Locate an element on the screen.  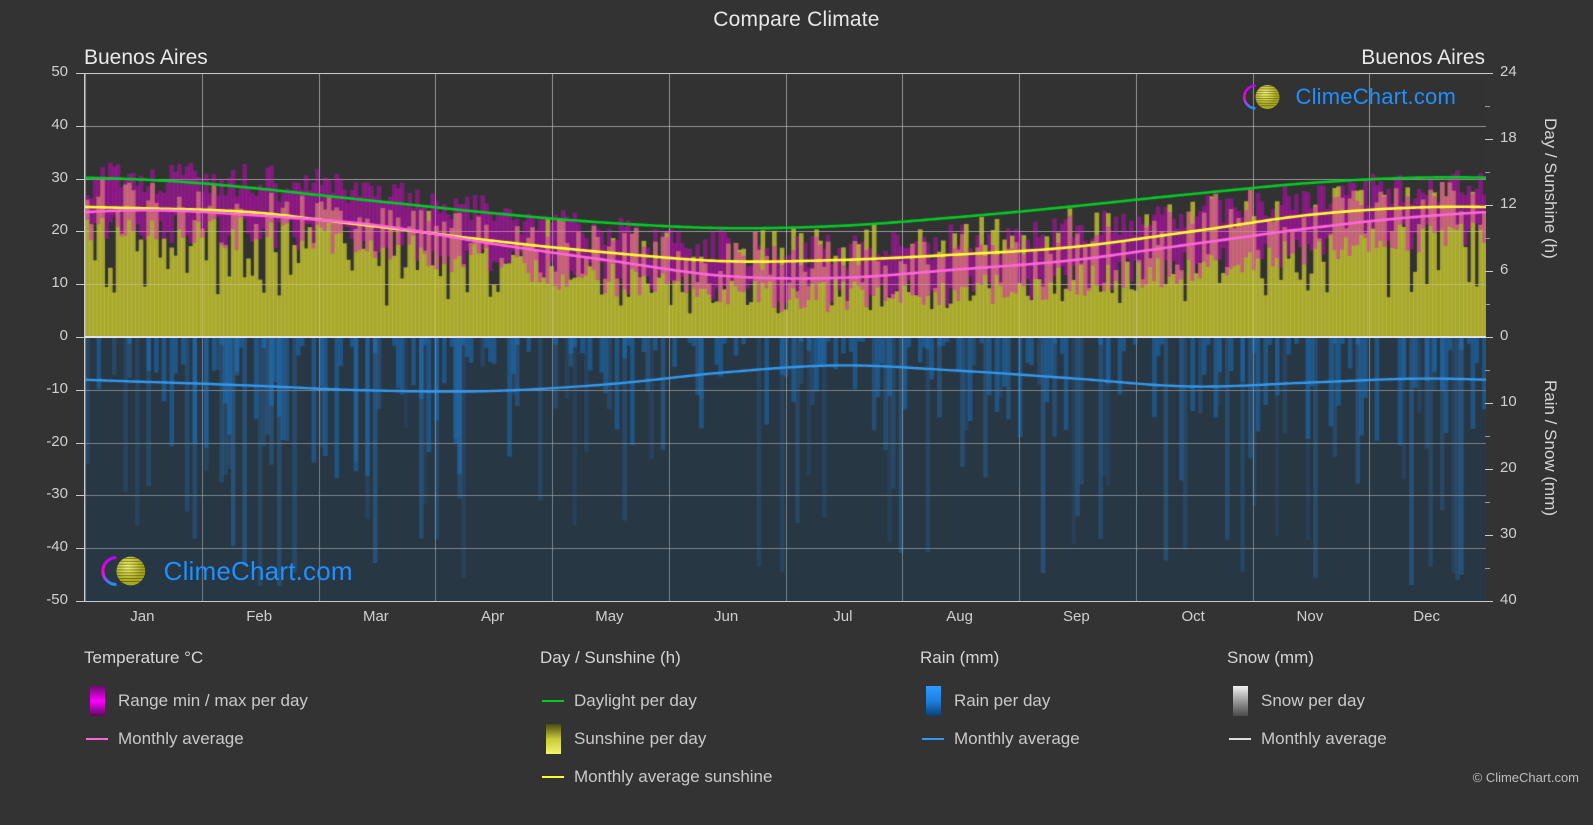
left-tick-label: -50 is located at coordinates (57, 599).